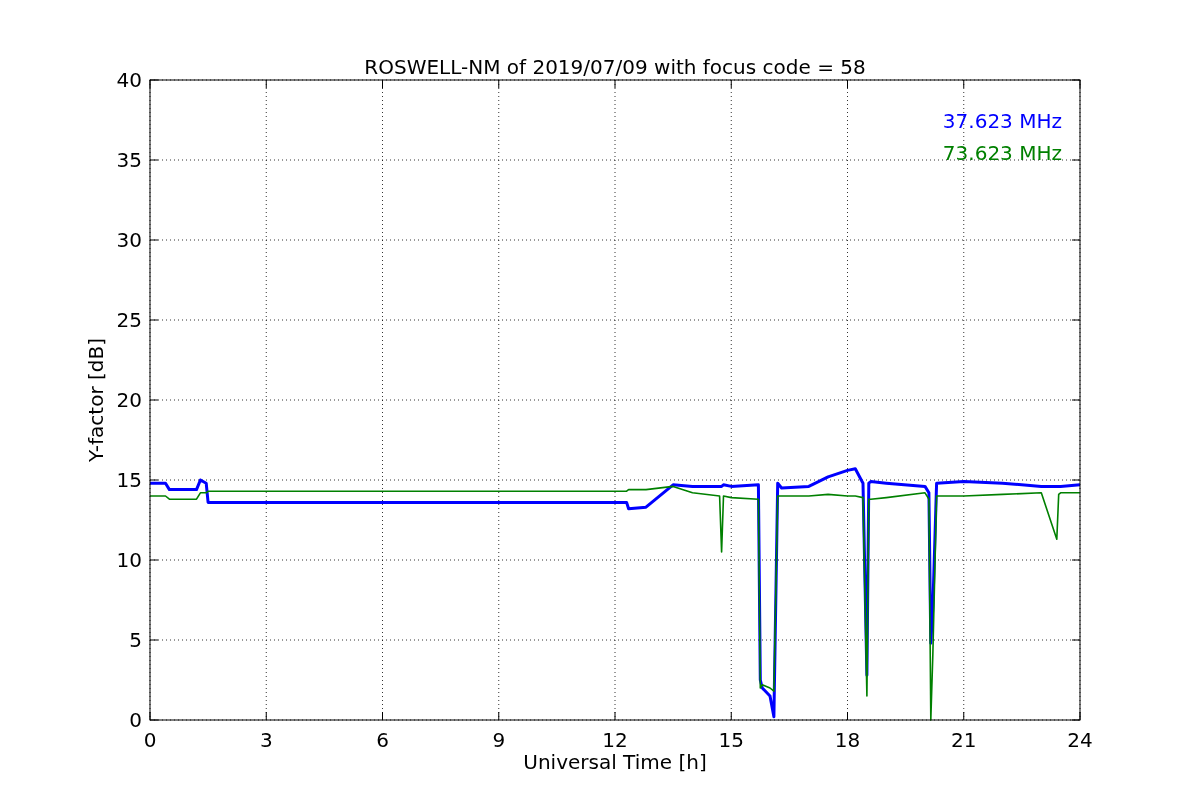 This screenshot has width=1200, height=800. Describe the element at coordinates (129, 560) in the screenshot. I see `y-tick-label: 10` at that location.